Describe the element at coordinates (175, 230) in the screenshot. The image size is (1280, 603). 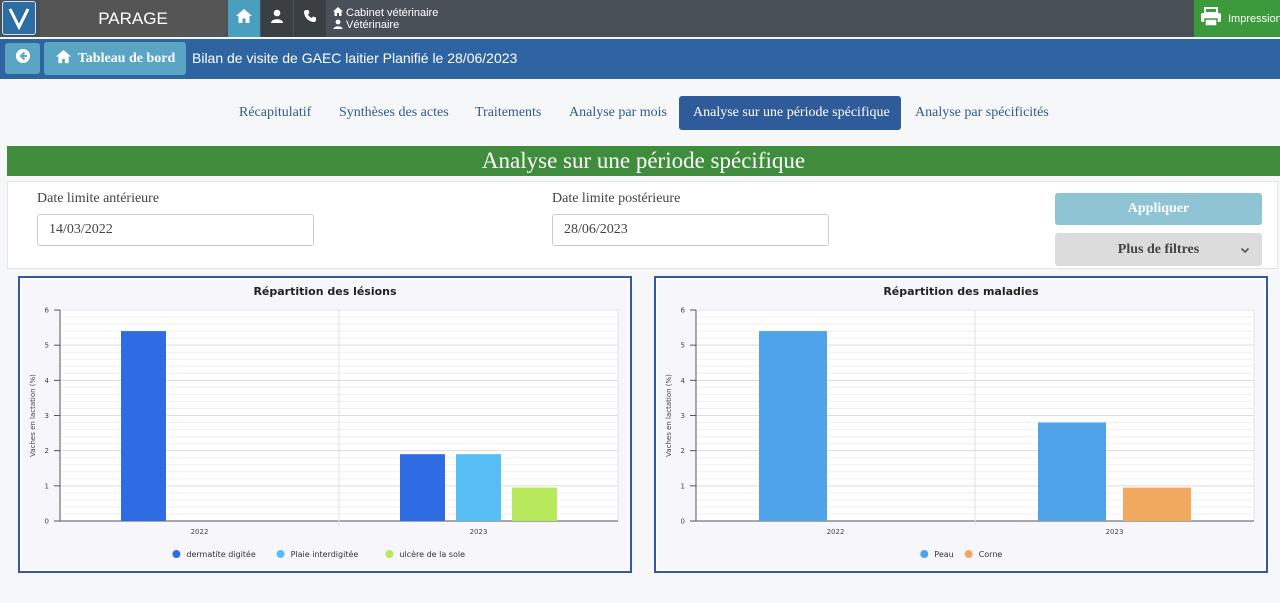
I see `date-start-input: 14/03/2022` at that location.